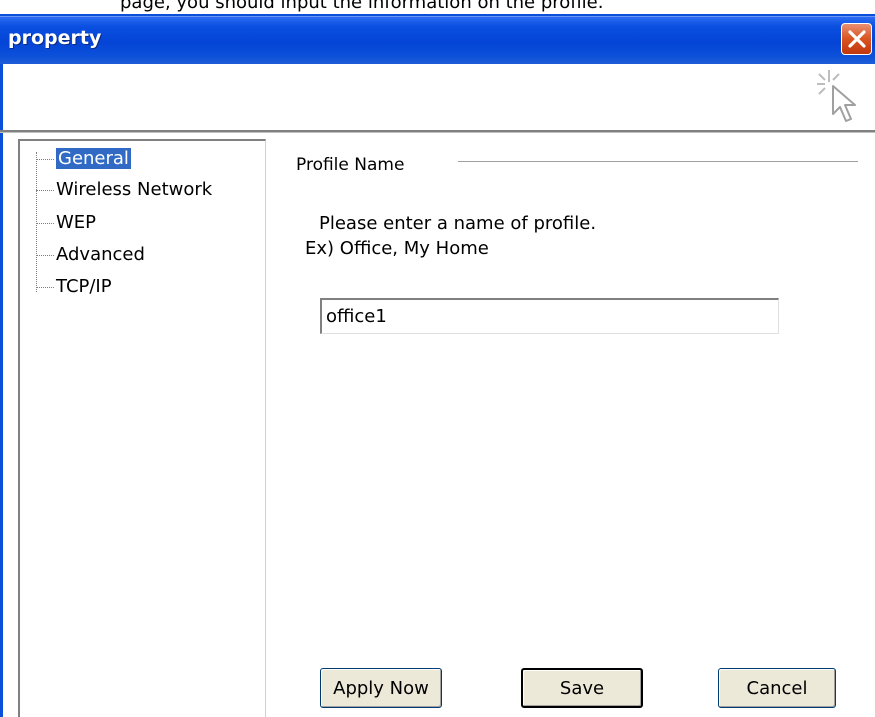 The image size is (875, 717). What do you see at coordinates (437, 40) in the screenshot?
I see `title-bar: property` at bounding box center [437, 40].